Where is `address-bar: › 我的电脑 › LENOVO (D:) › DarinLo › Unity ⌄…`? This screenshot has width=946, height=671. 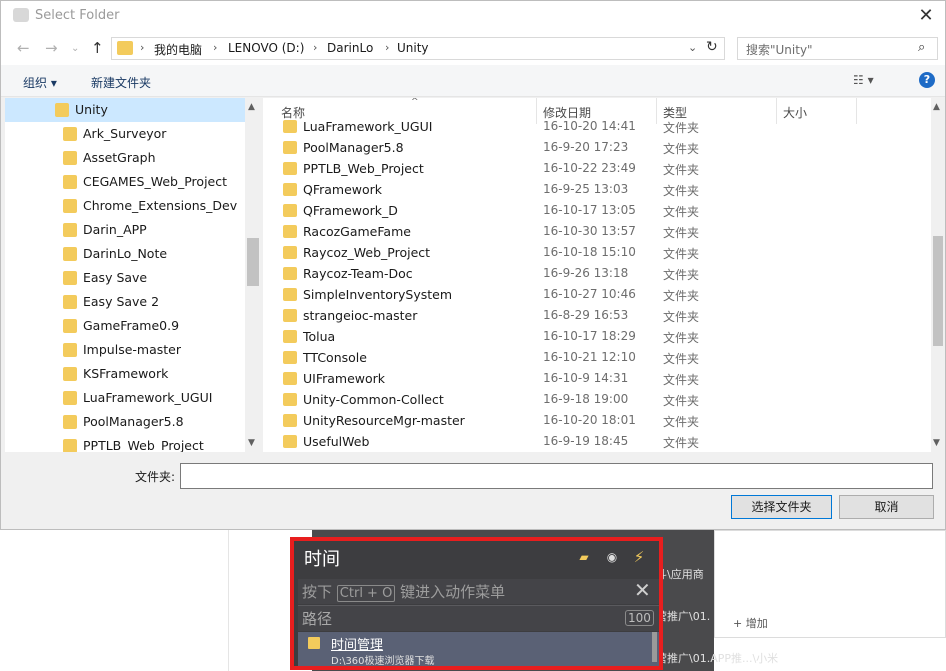
address-bar: › 我的电脑 › LENOVO (D:) › DarinLo › Unity ⌄… is located at coordinates (418, 48).